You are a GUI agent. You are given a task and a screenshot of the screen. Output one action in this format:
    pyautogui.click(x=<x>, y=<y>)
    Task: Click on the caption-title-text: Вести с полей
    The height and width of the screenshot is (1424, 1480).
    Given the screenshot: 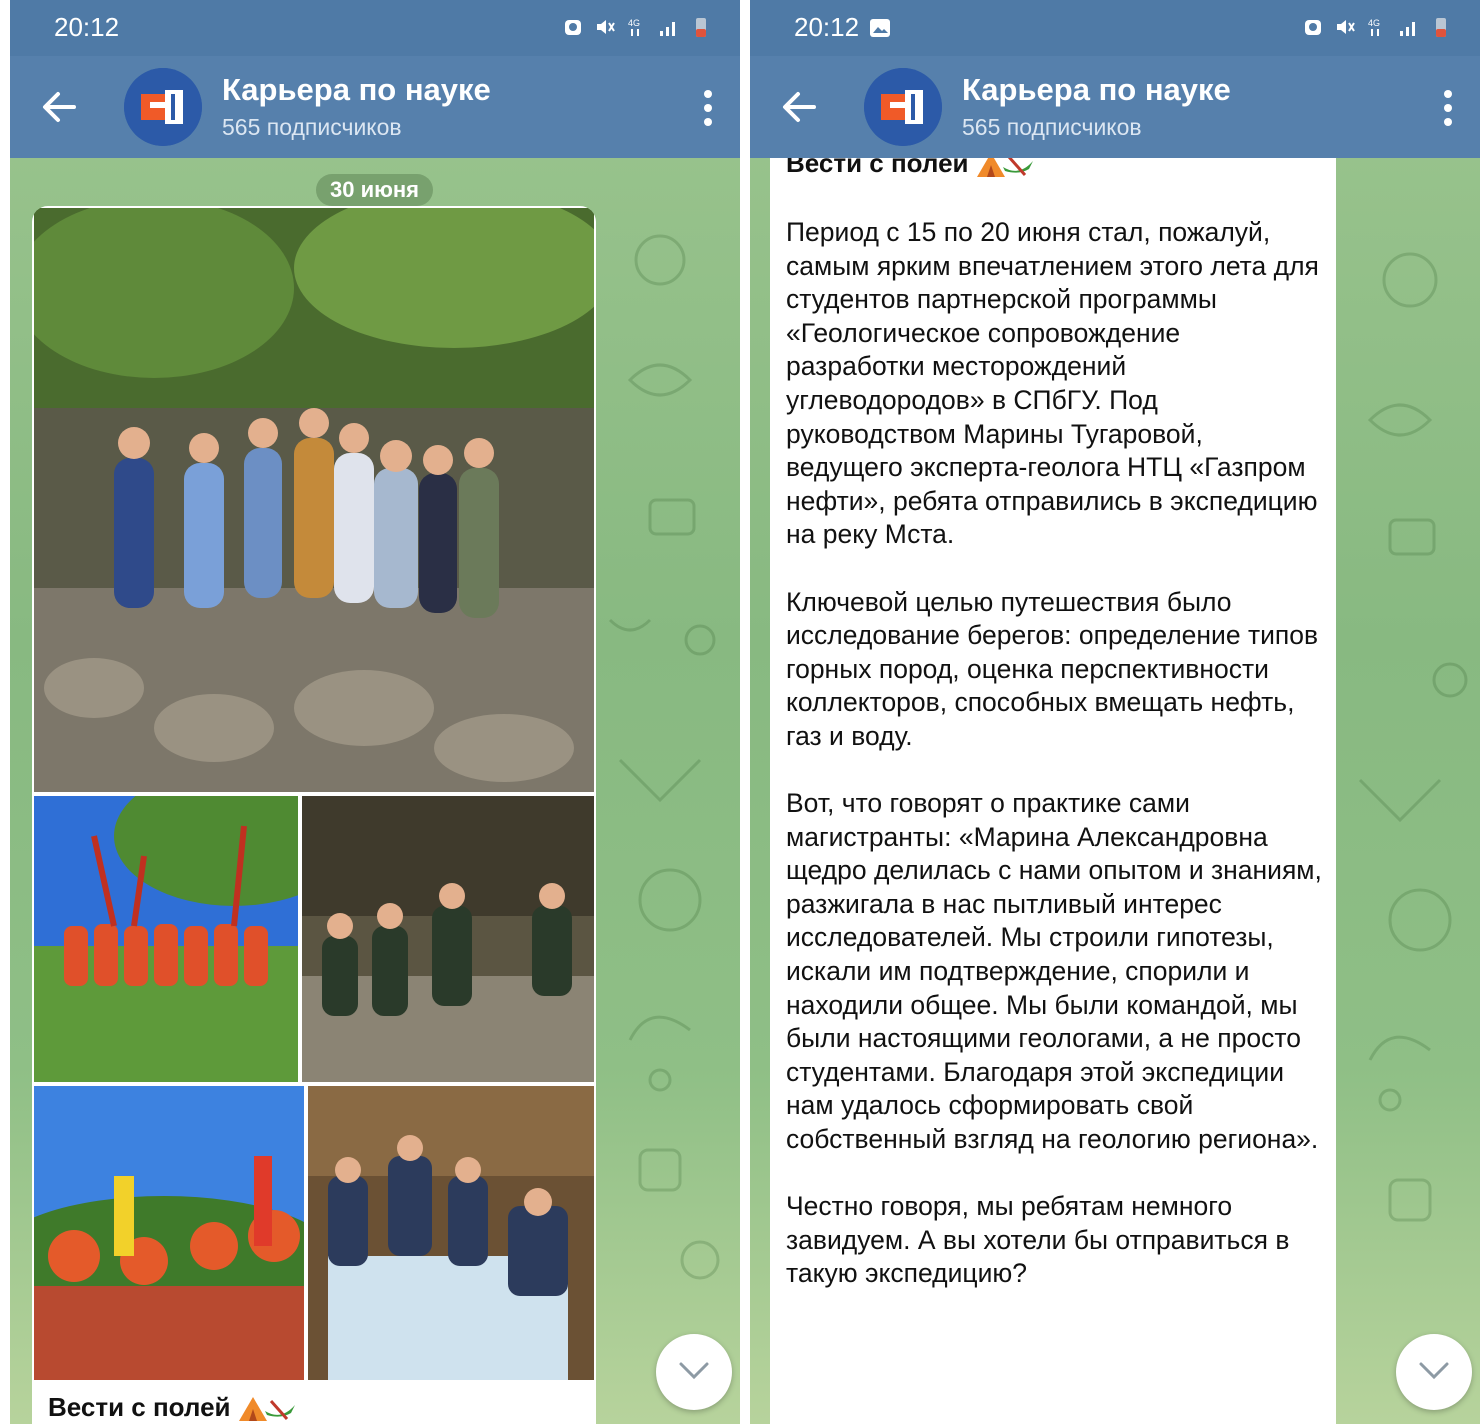 What is the action you would take?
    pyautogui.click(x=139, y=1407)
    